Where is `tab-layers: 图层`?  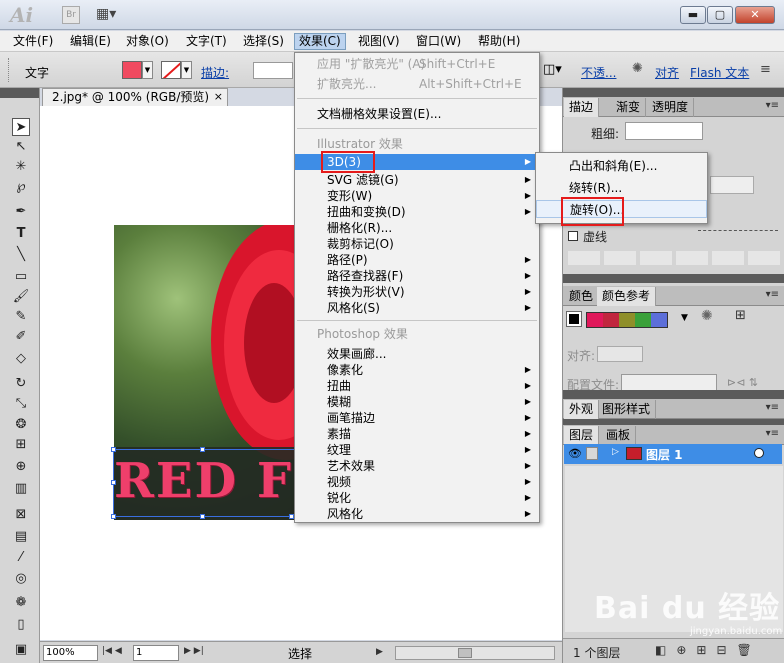
tab-layers: 图层 is located at coordinates (582, 435).